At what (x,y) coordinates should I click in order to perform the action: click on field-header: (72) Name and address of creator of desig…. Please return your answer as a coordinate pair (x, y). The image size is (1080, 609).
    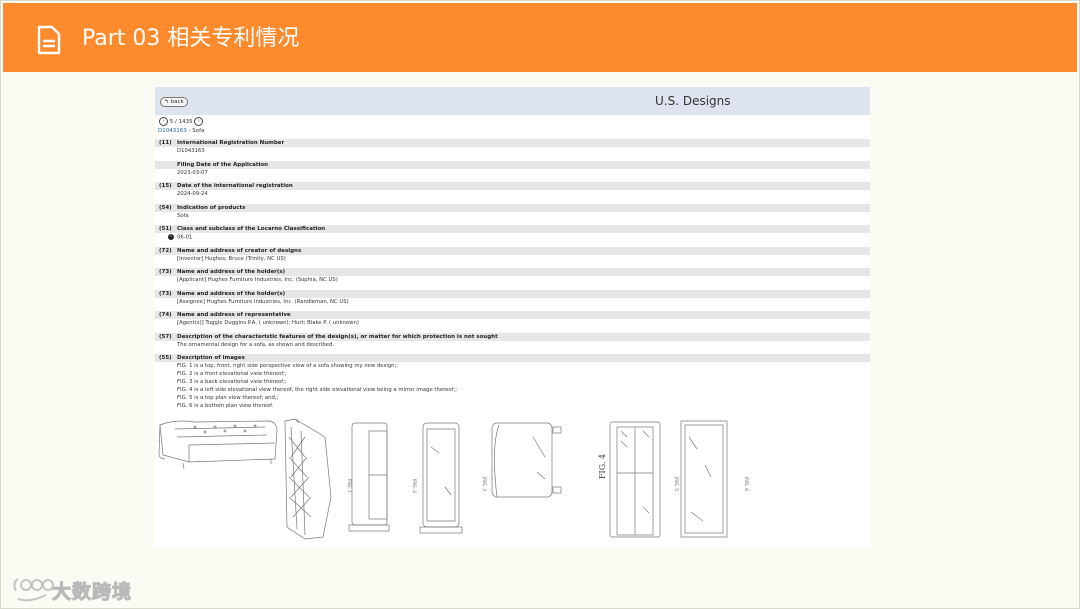
    Looking at the image, I should click on (512, 251).